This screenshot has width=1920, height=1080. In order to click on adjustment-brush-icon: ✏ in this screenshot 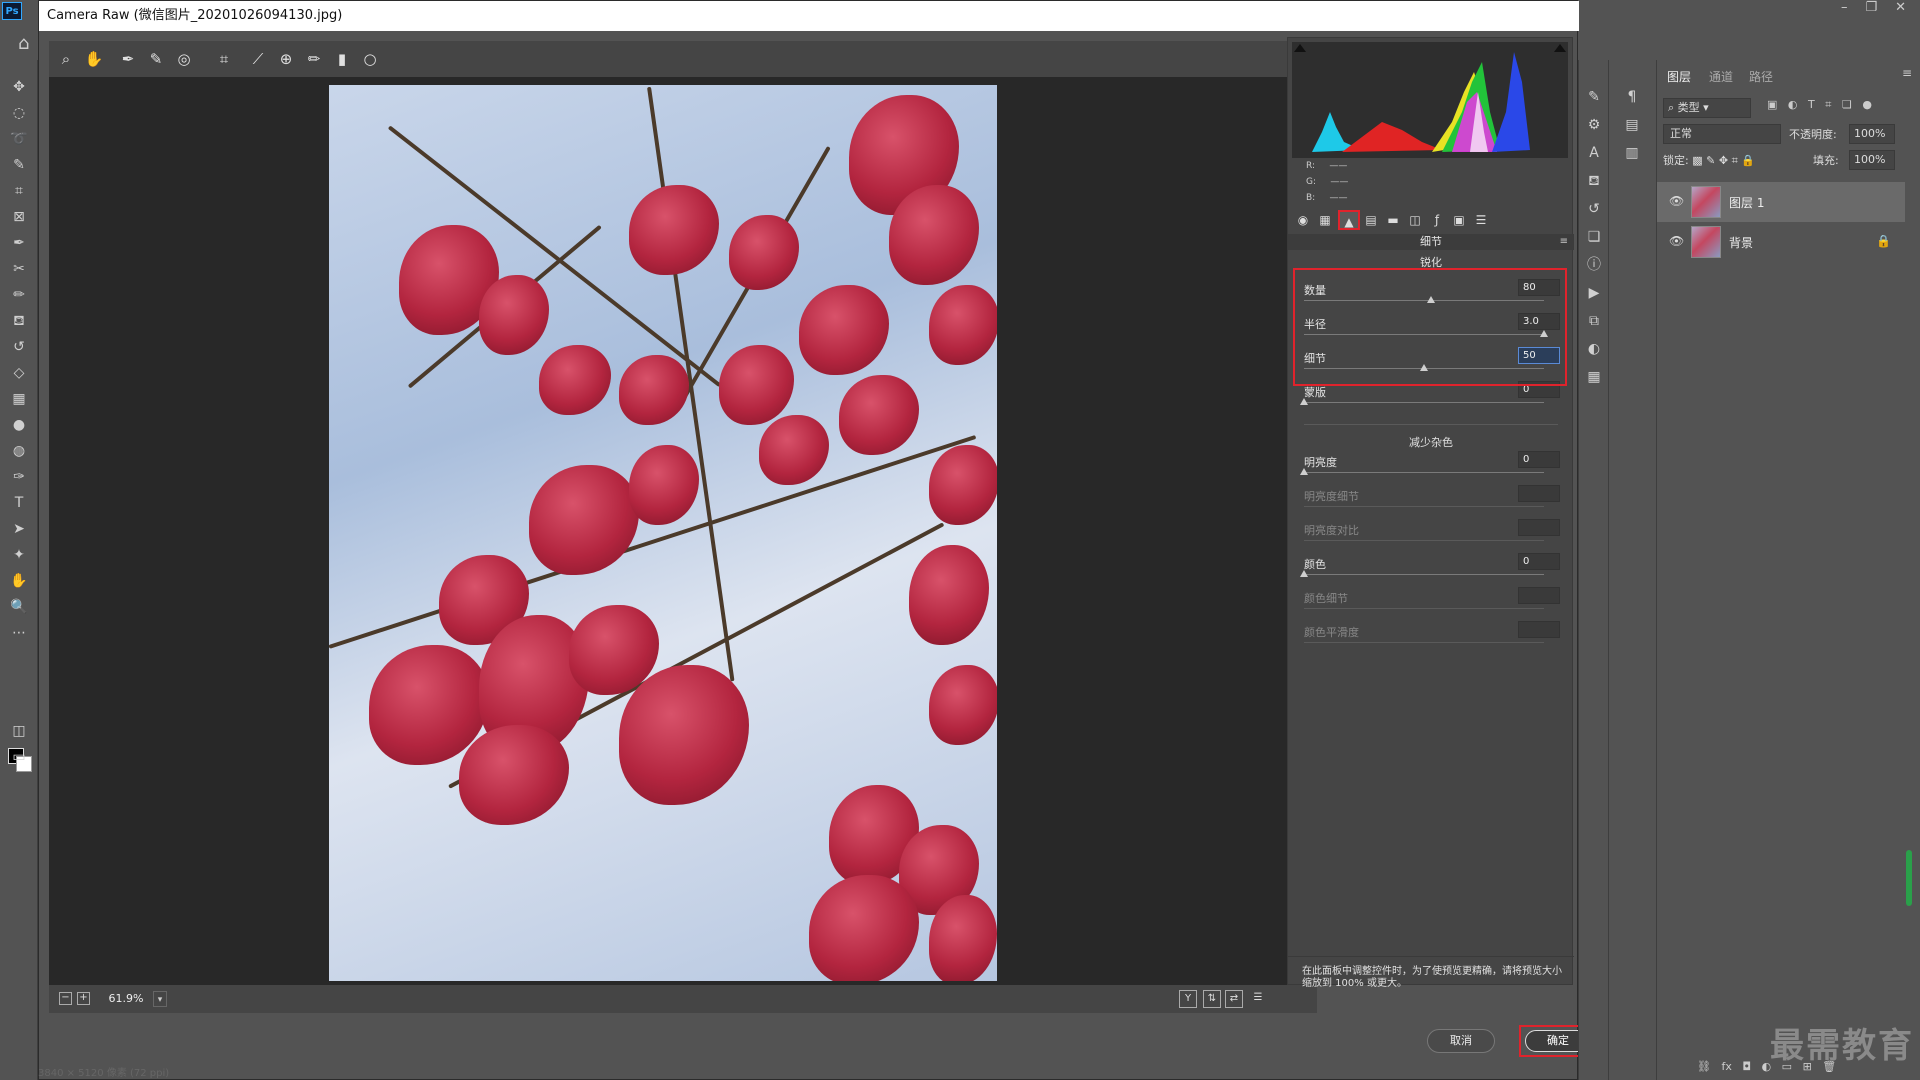, I will do `click(314, 59)`.